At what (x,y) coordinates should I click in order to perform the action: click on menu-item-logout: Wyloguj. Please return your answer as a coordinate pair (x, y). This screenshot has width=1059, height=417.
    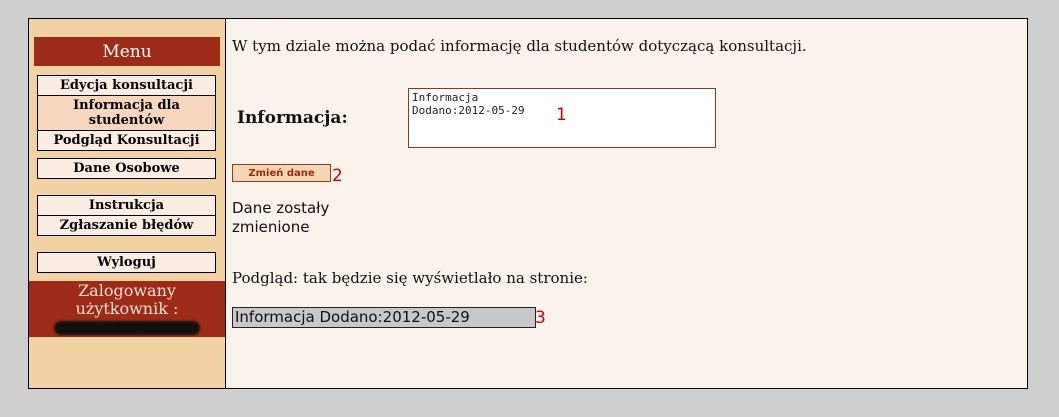
    Looking at the image, I should click on (126, 262).